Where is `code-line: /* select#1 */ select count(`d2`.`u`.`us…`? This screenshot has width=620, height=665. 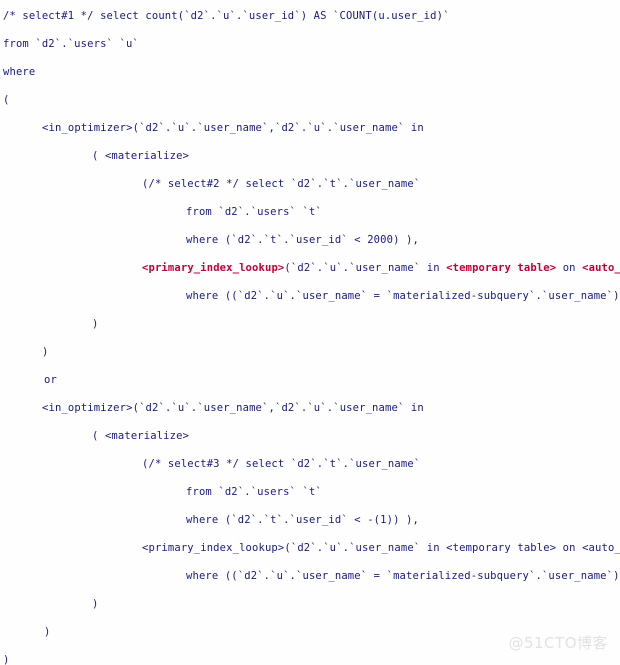 code-line: /* select#1 */ select count(`d2`.`u`.`us… is located at coordinates (310, 16).